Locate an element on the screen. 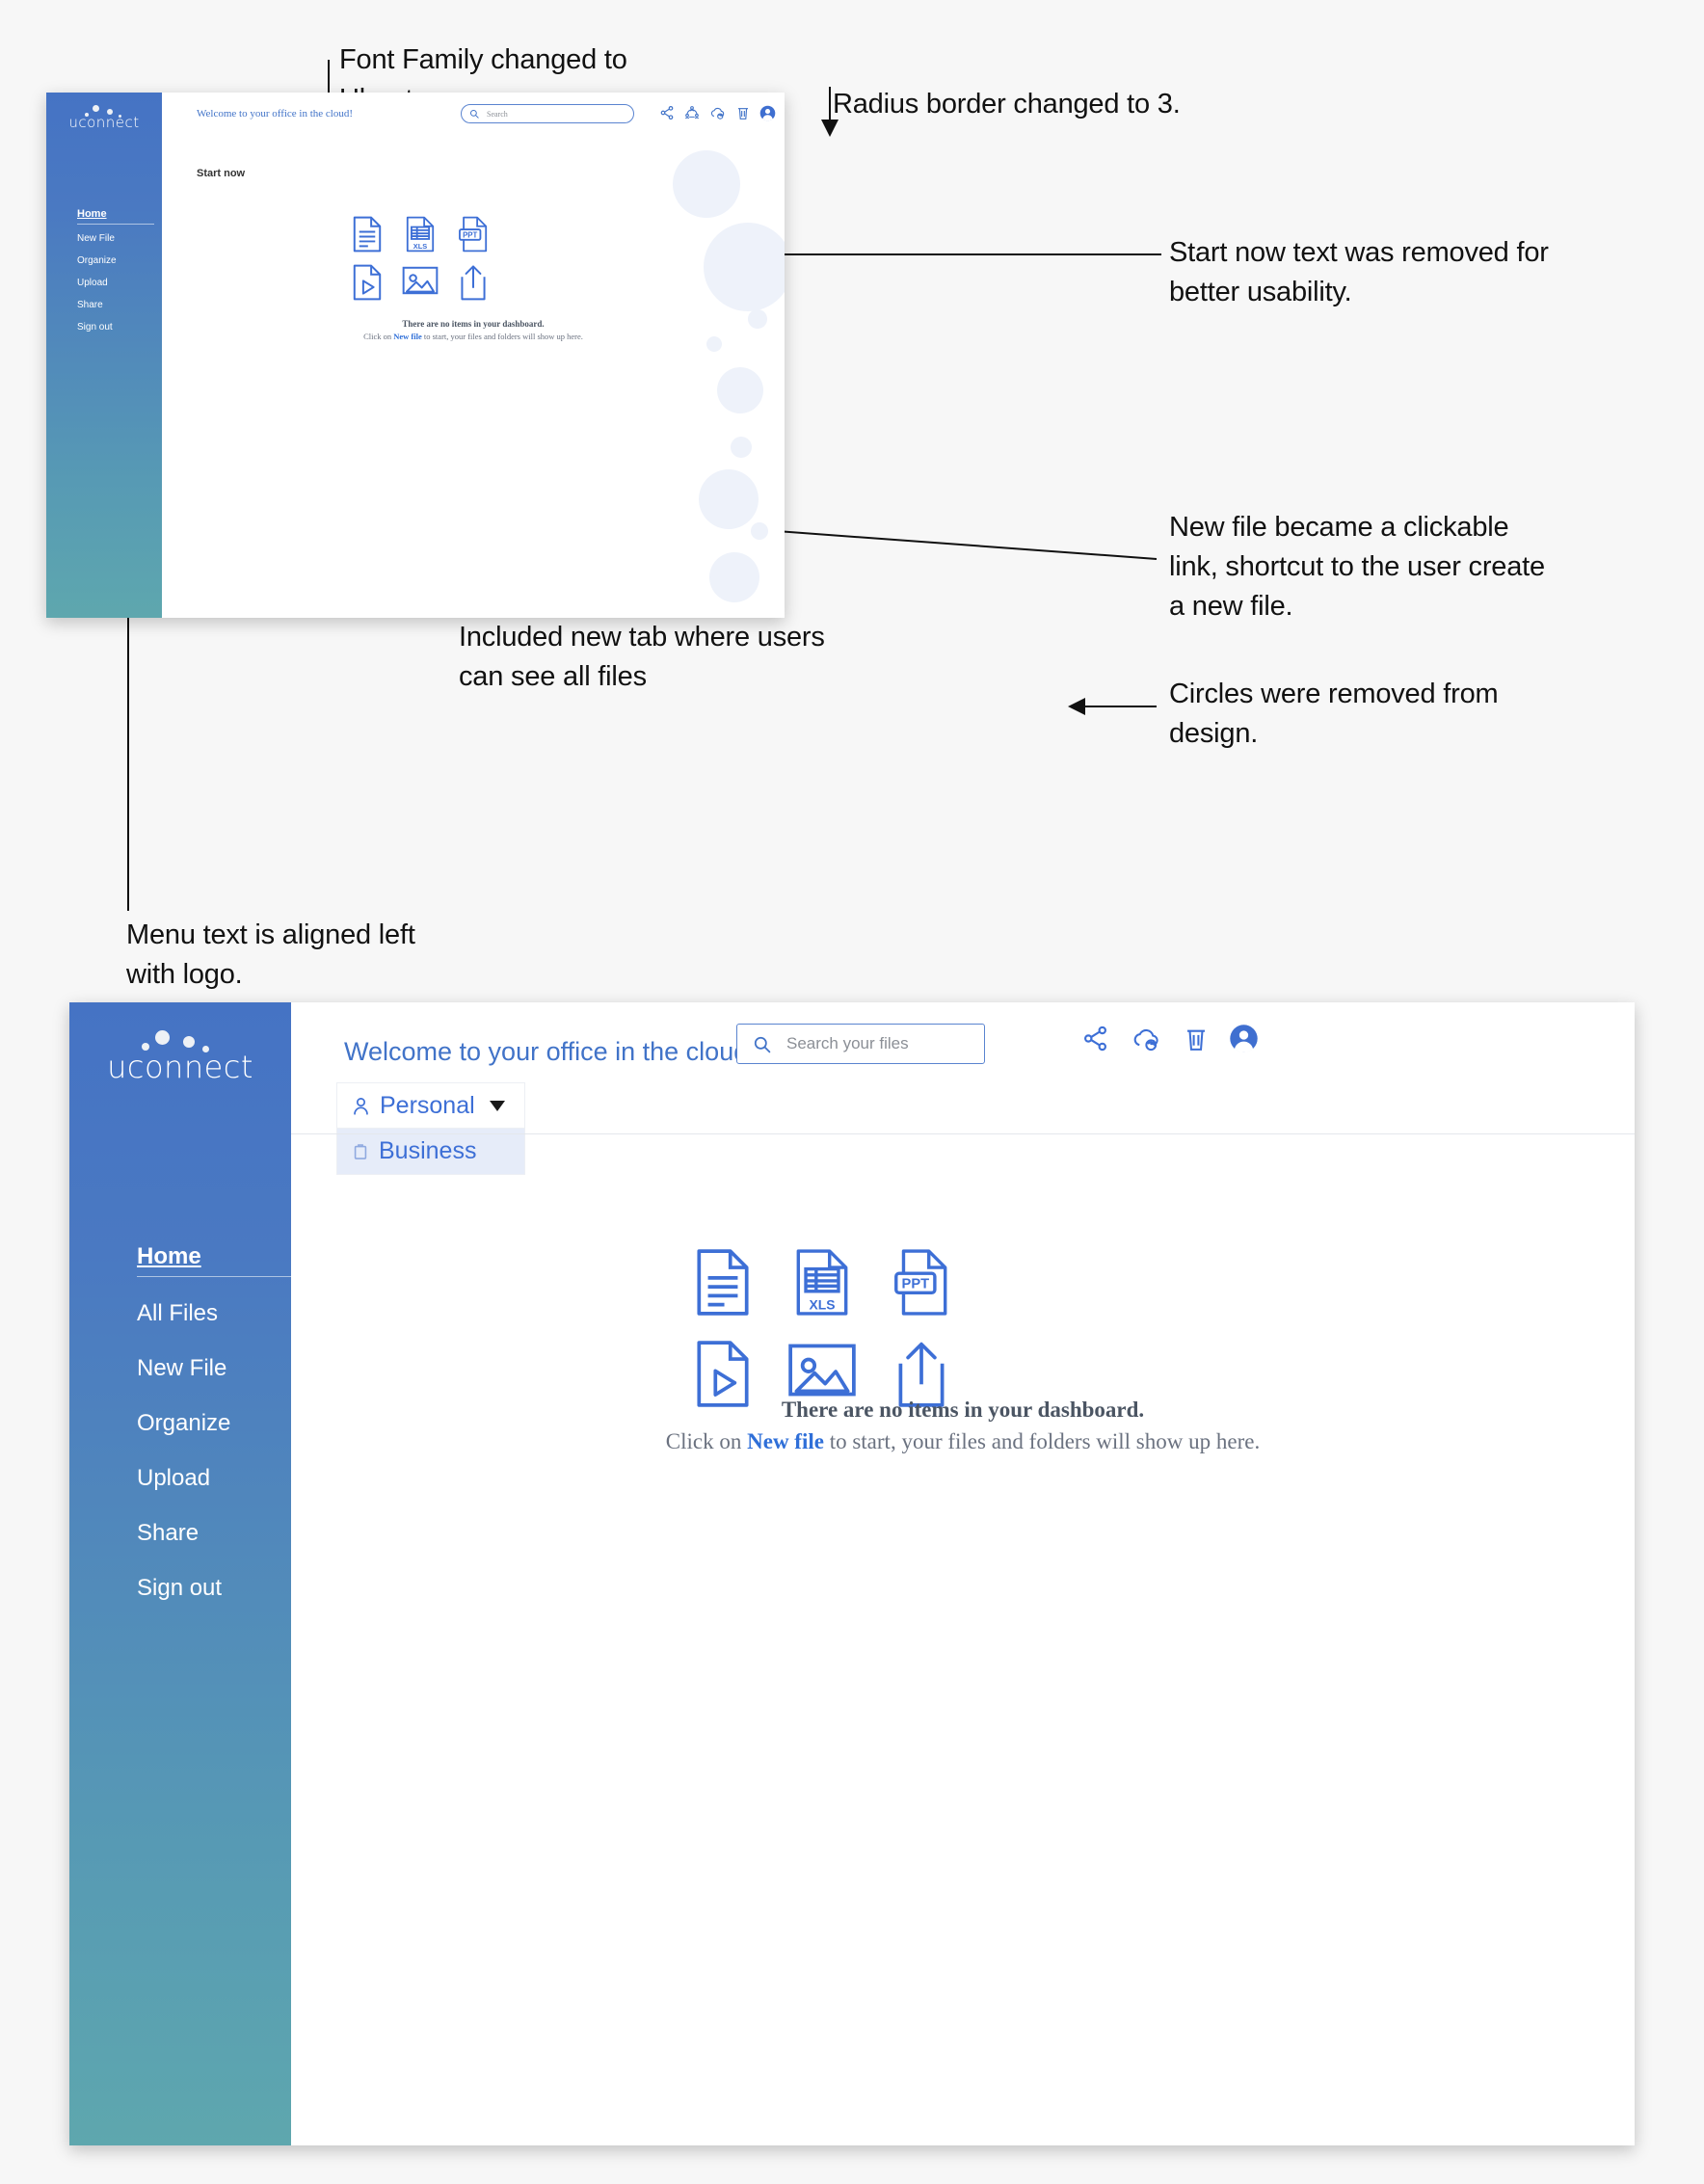  new-new-file-link: New file is located at coordinates (786, 1441).